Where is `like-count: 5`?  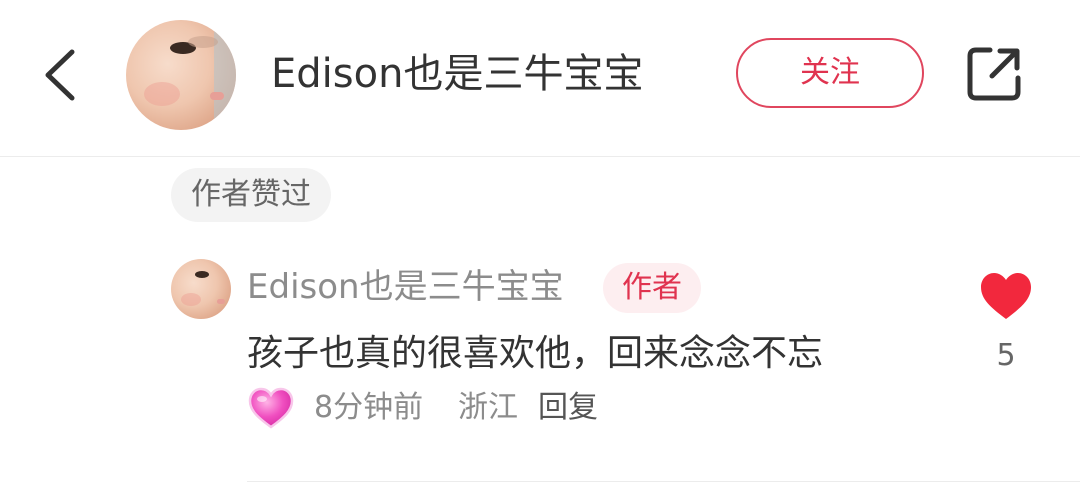
like-count: 5 is located at coordinates (1006, 355).